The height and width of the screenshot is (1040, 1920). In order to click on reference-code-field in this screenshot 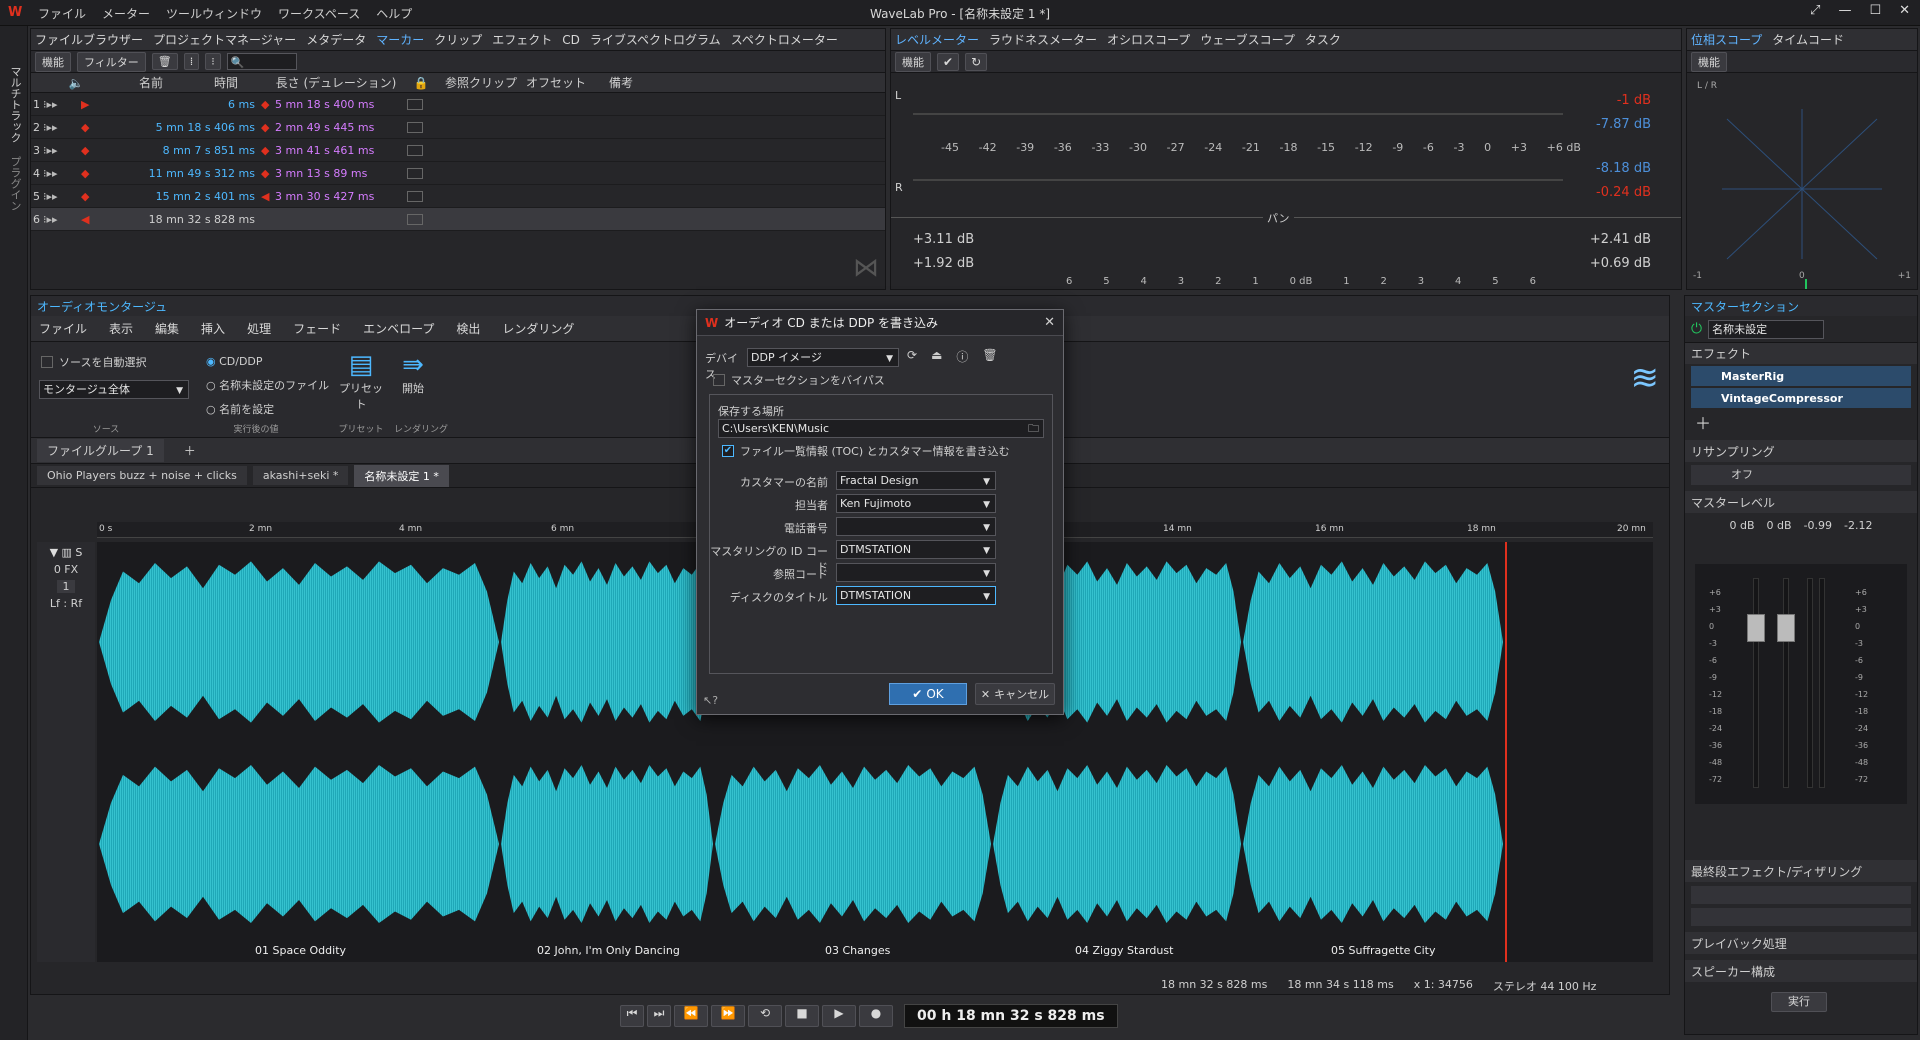, I will do `click(916, 573)`.